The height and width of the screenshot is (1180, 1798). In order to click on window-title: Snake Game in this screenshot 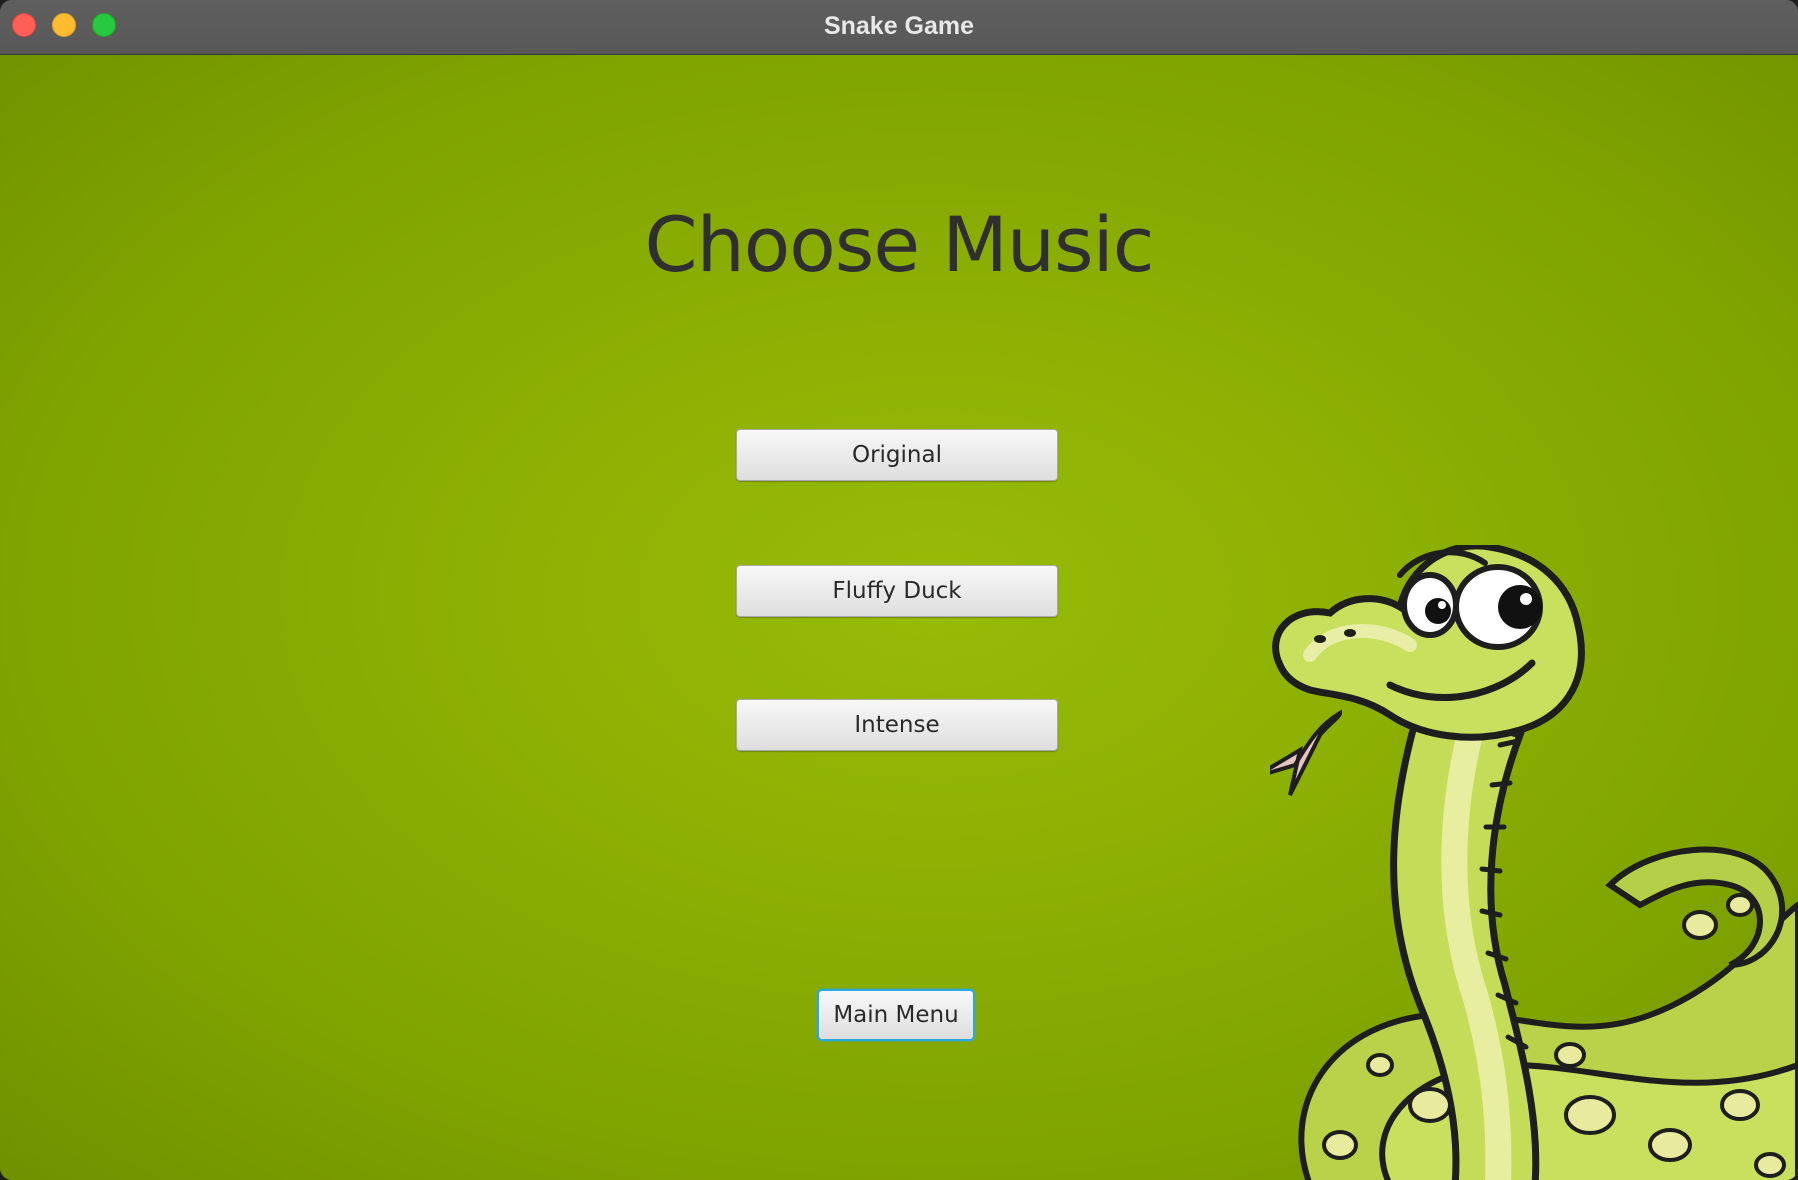, I will do `click(899, 26)`.